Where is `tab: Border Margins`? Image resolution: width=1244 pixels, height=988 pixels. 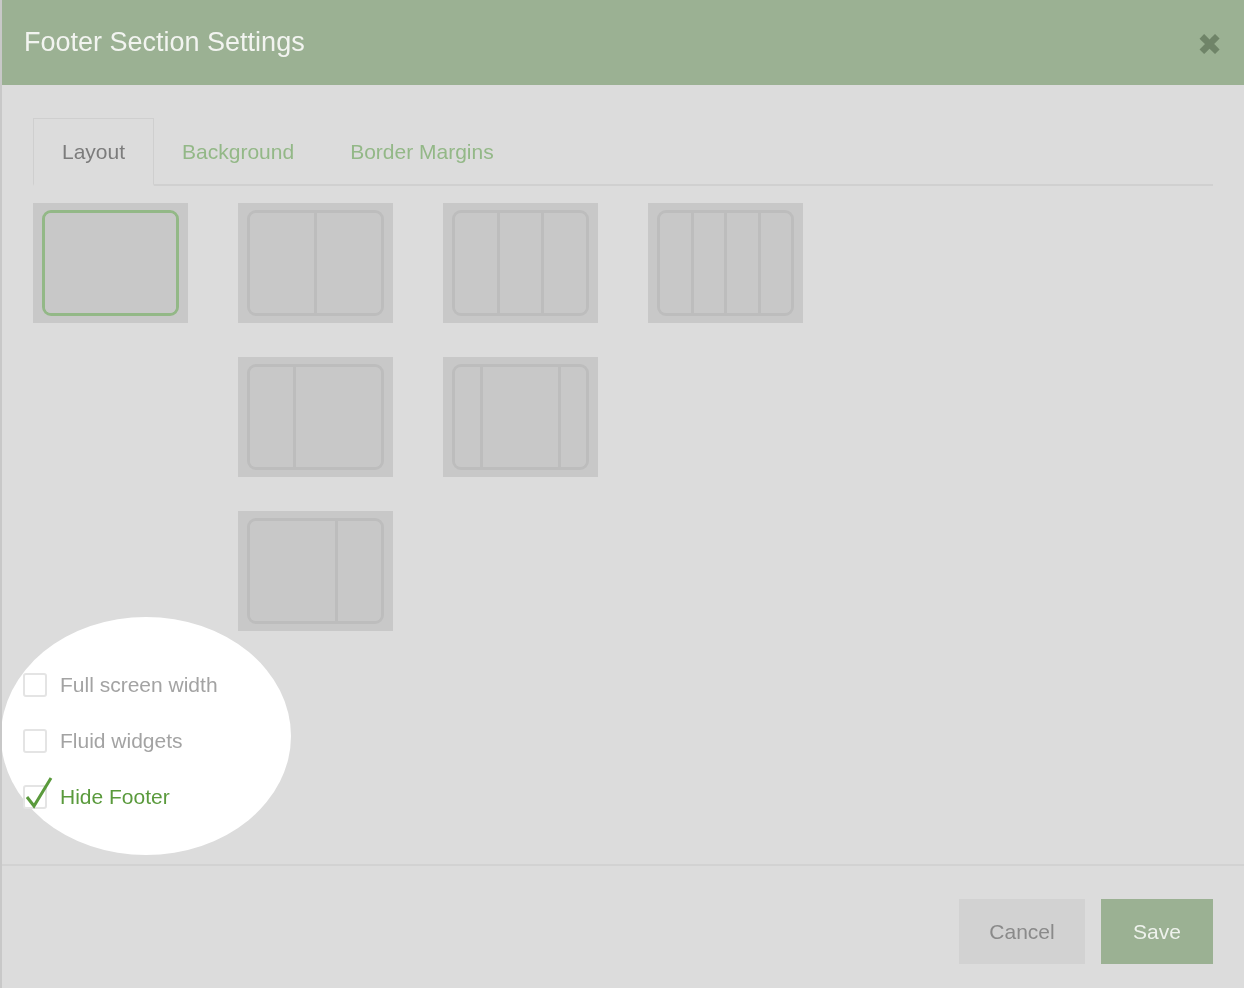
tab: Border Margins is located at coordinates (422, 152).